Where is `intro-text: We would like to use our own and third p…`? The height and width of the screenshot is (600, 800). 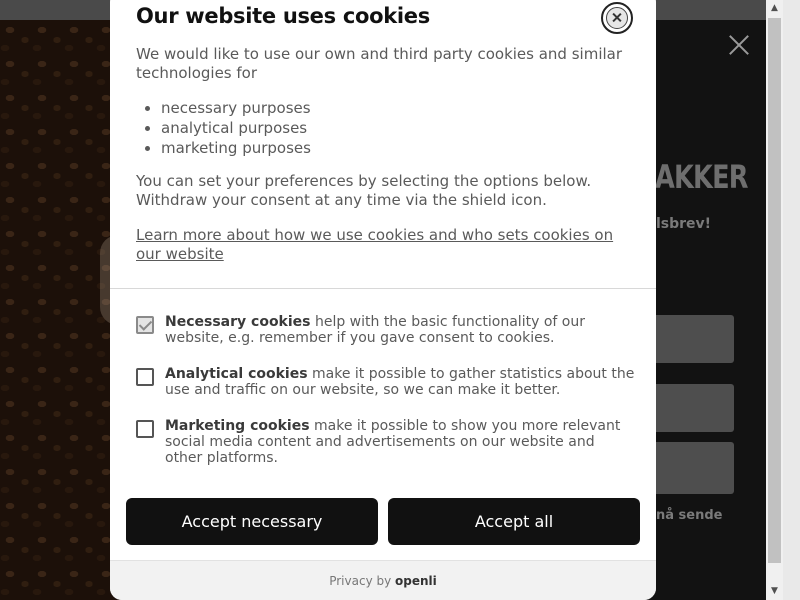 intro-text: We would like to use our own and third p… is located at coordinates (379, 63).